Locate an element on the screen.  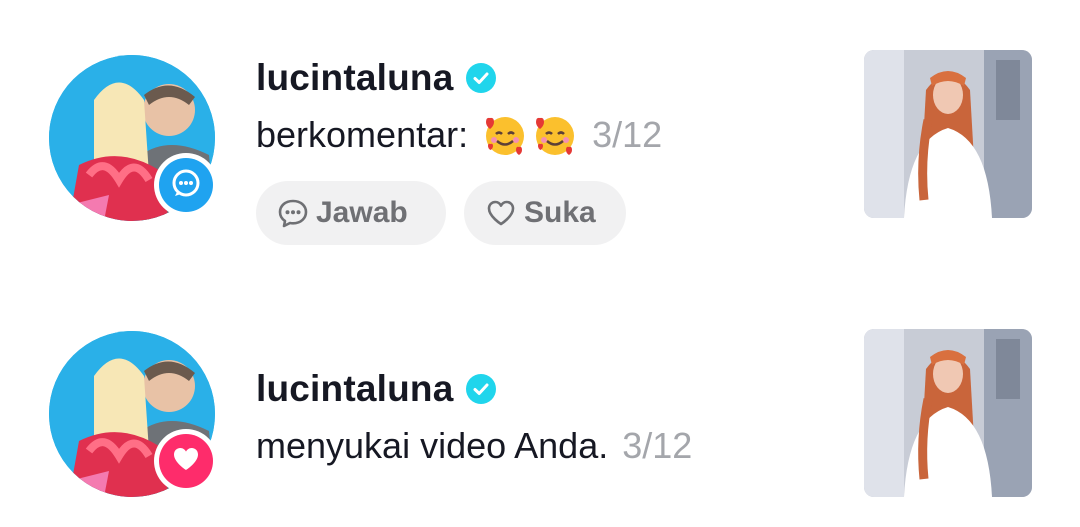
heart-icon is located at coordinates (186, 461).